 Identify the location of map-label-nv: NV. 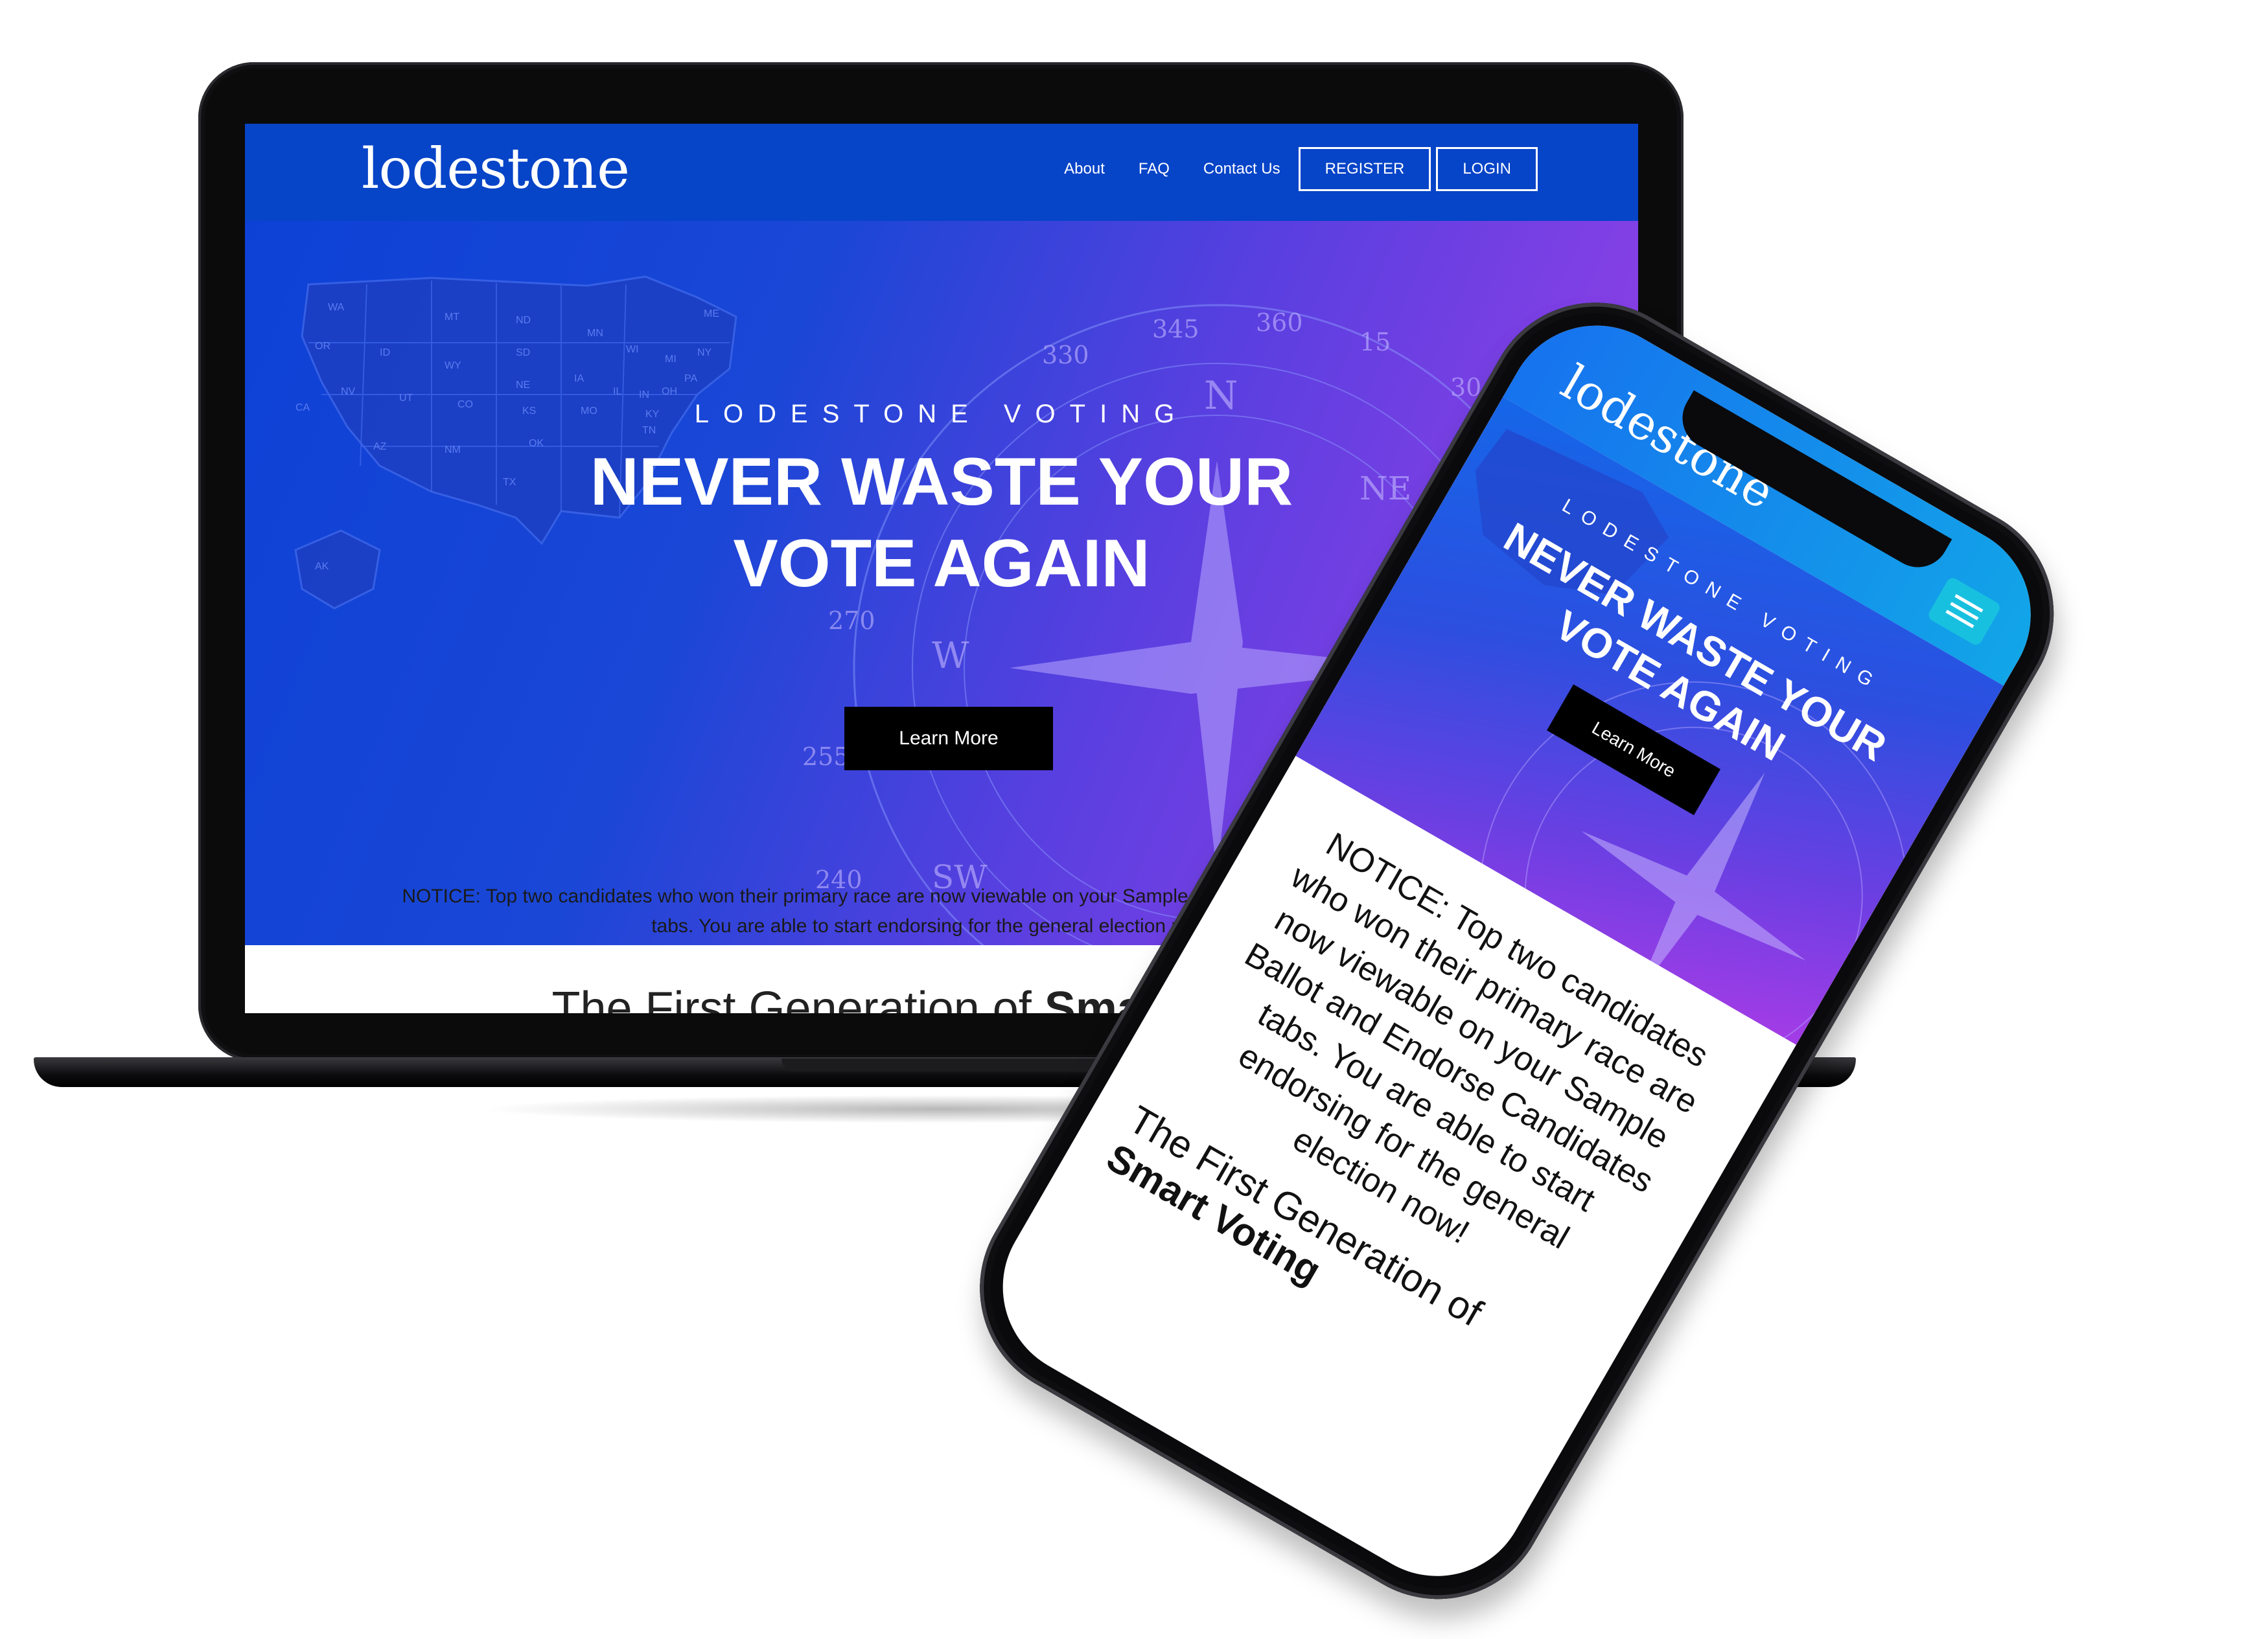
(348, 391).